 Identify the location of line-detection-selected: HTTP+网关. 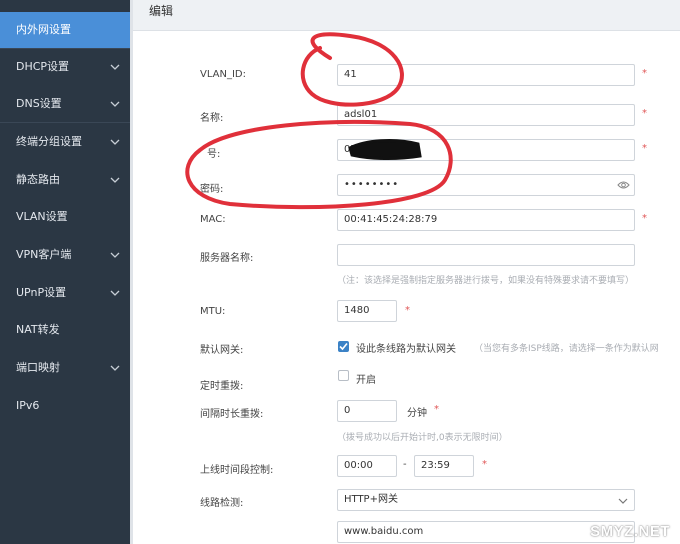
(371, 499).